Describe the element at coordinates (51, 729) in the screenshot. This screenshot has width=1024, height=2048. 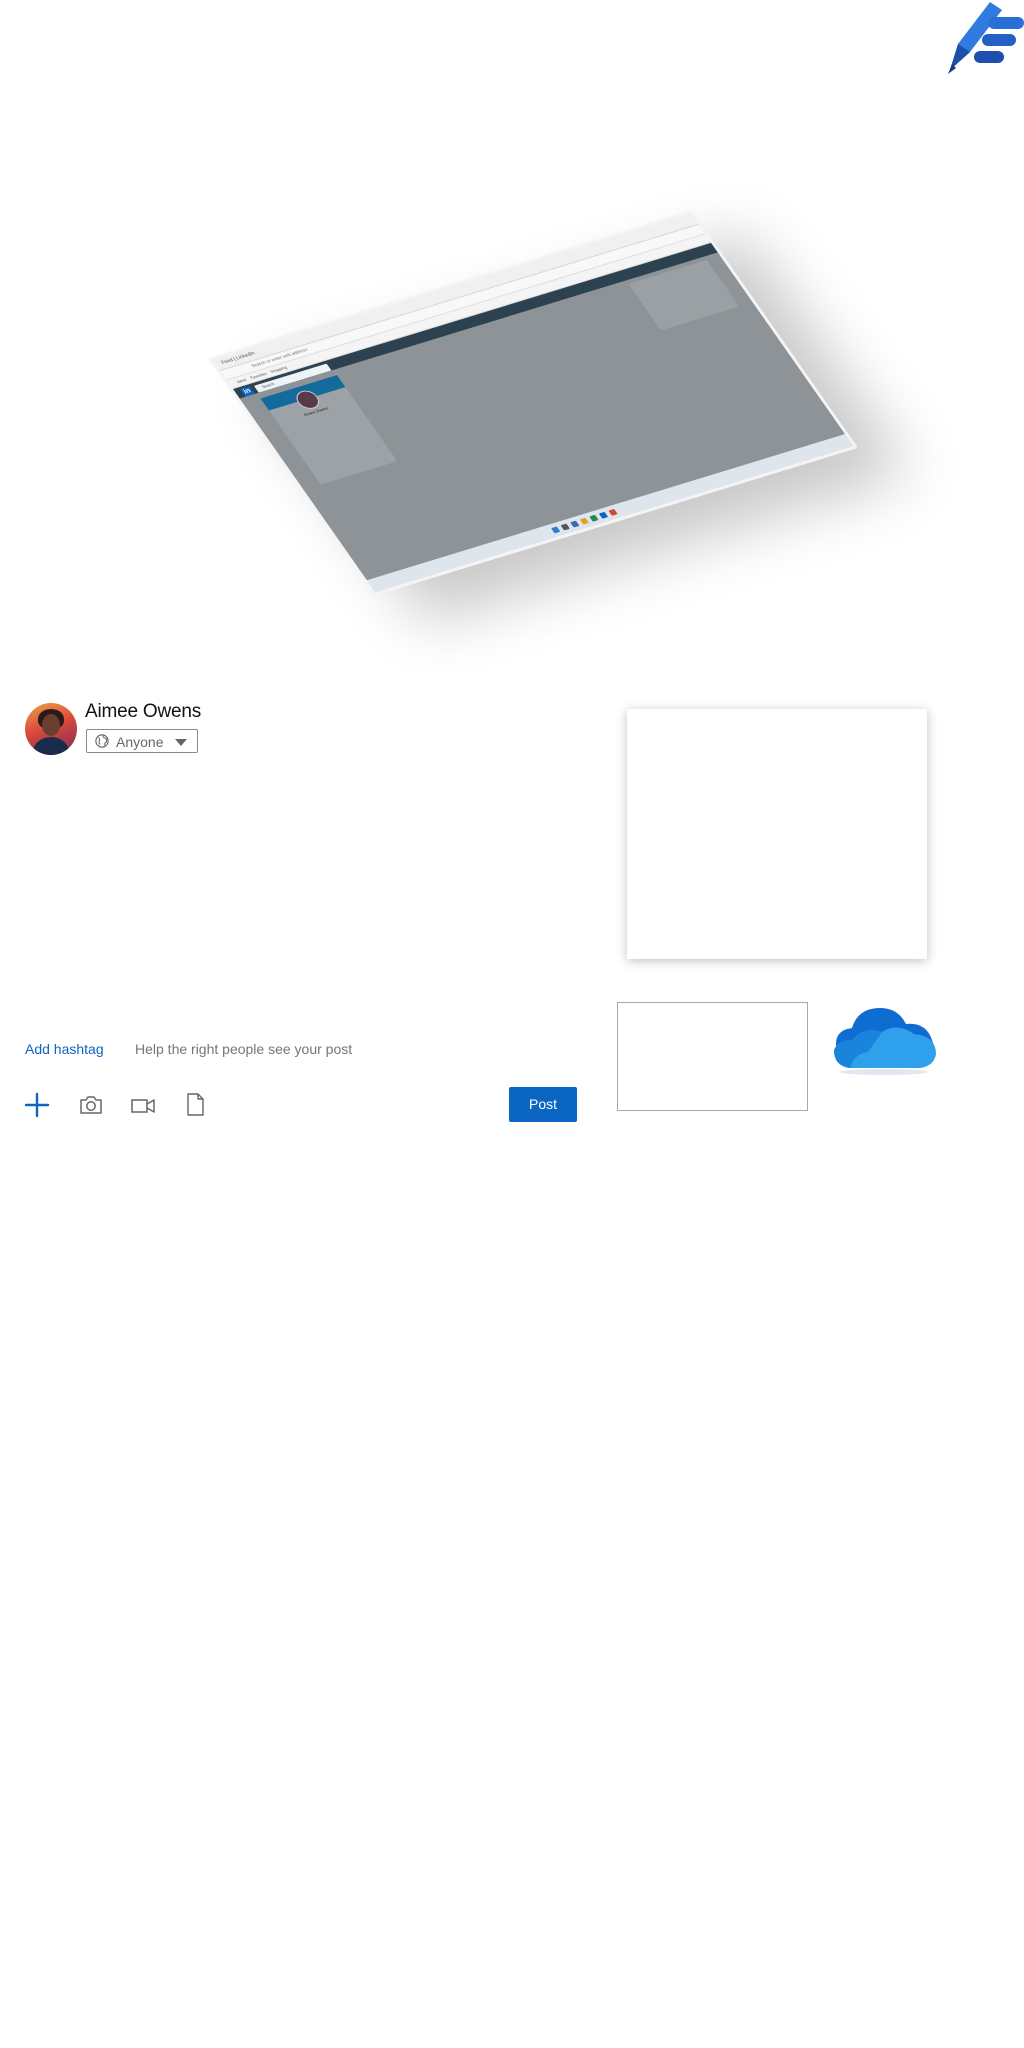
I see `avatar` at that location.